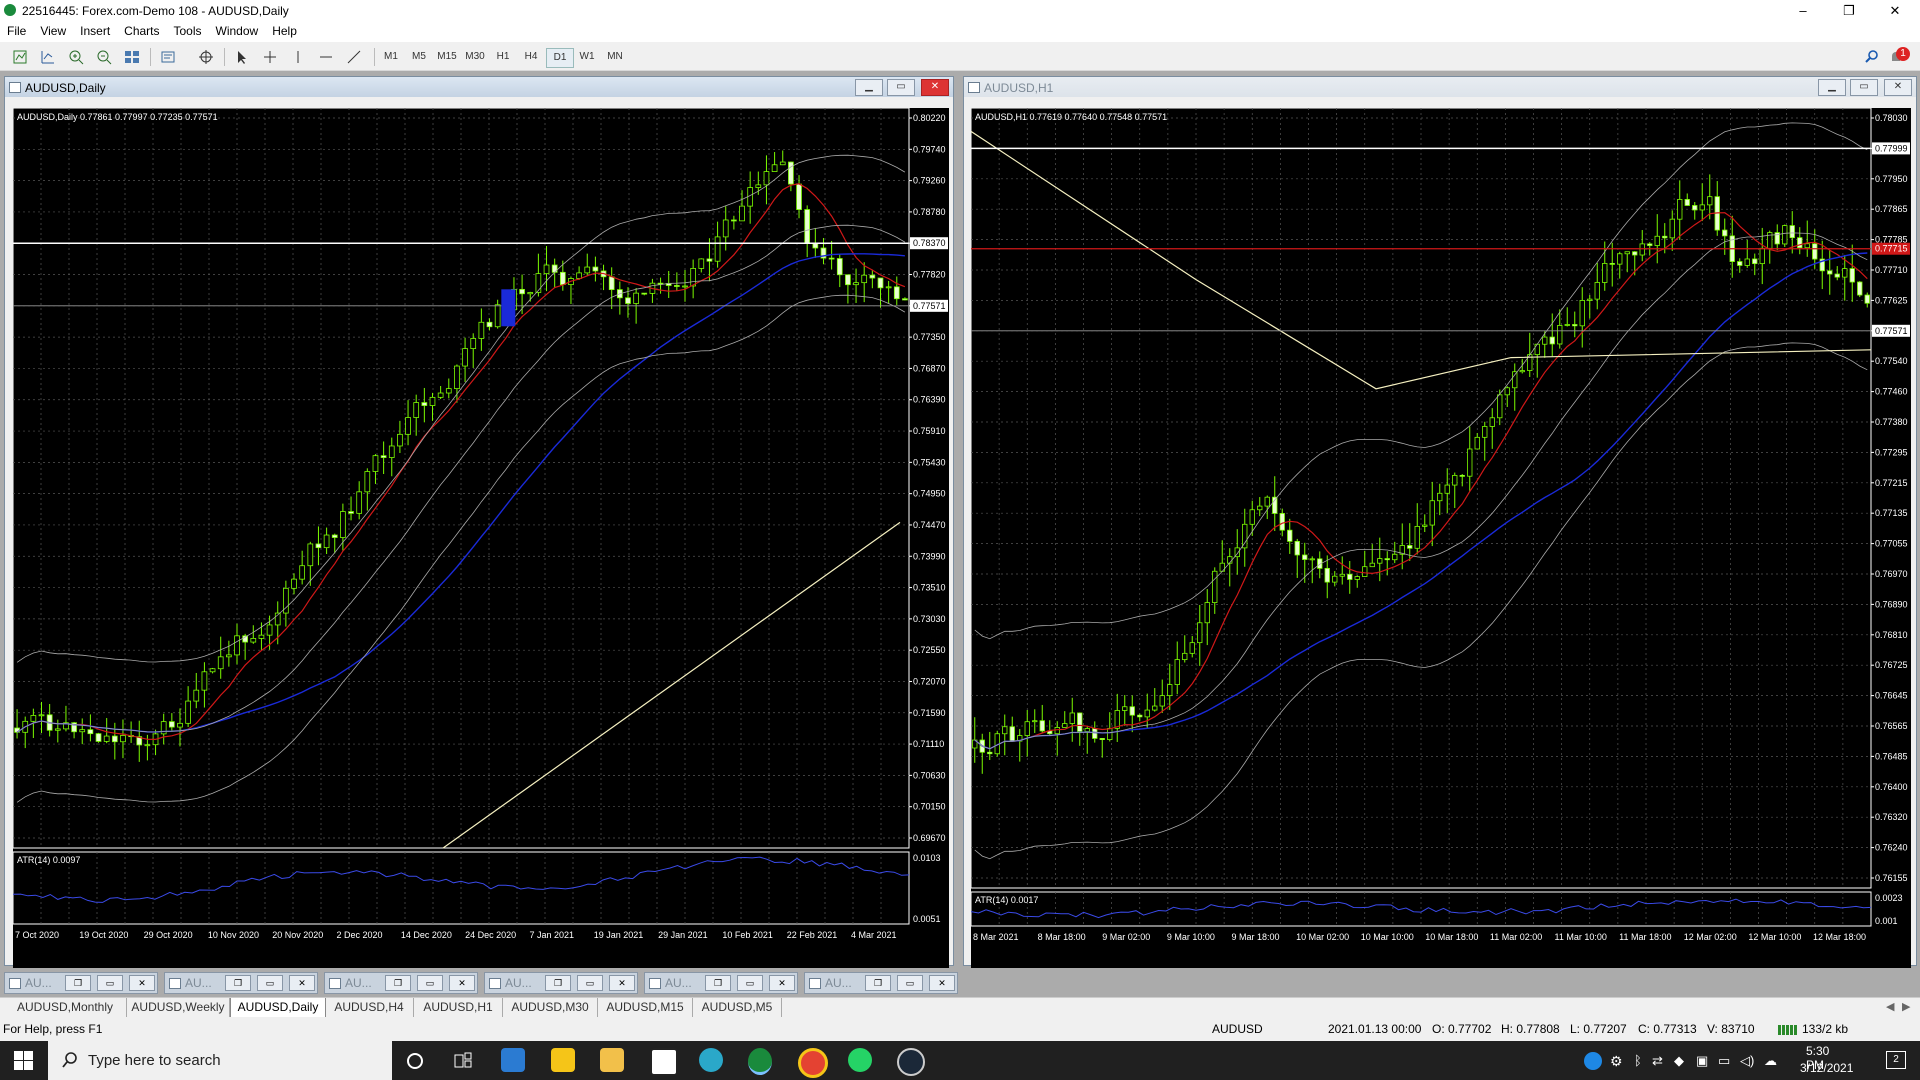 This screenshot has width=1920, height=1080. Describe the element at coordinates (503, 57) in the screenshot. I see `timeframe-h1: H1` at that location.